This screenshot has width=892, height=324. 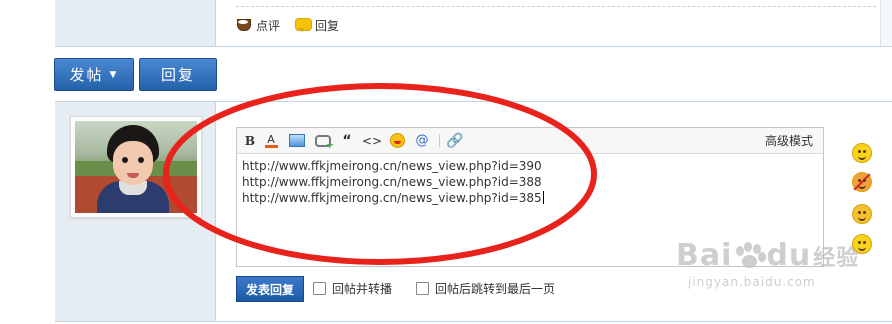 I want to click on avatar-frame, so click(x=136, y=167).